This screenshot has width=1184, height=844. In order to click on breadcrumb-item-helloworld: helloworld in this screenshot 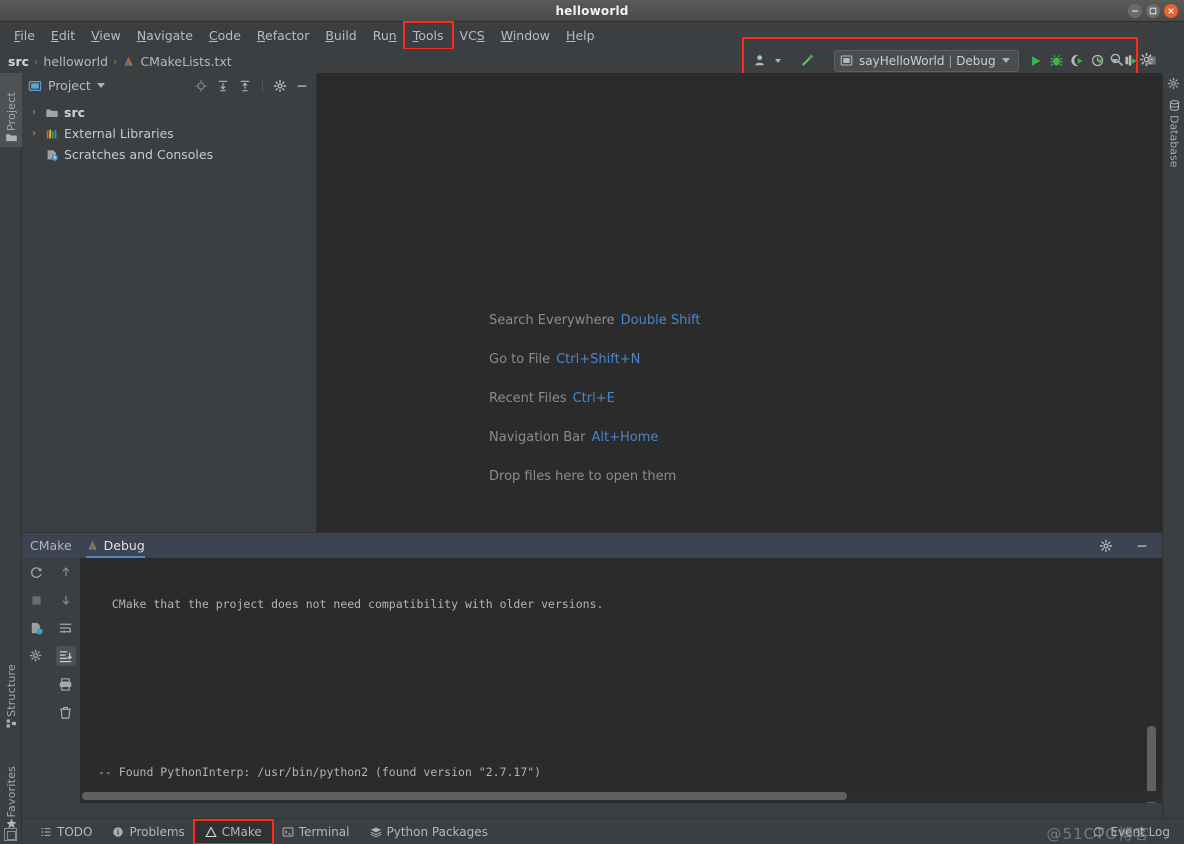, I will do `click(75, 61)`.